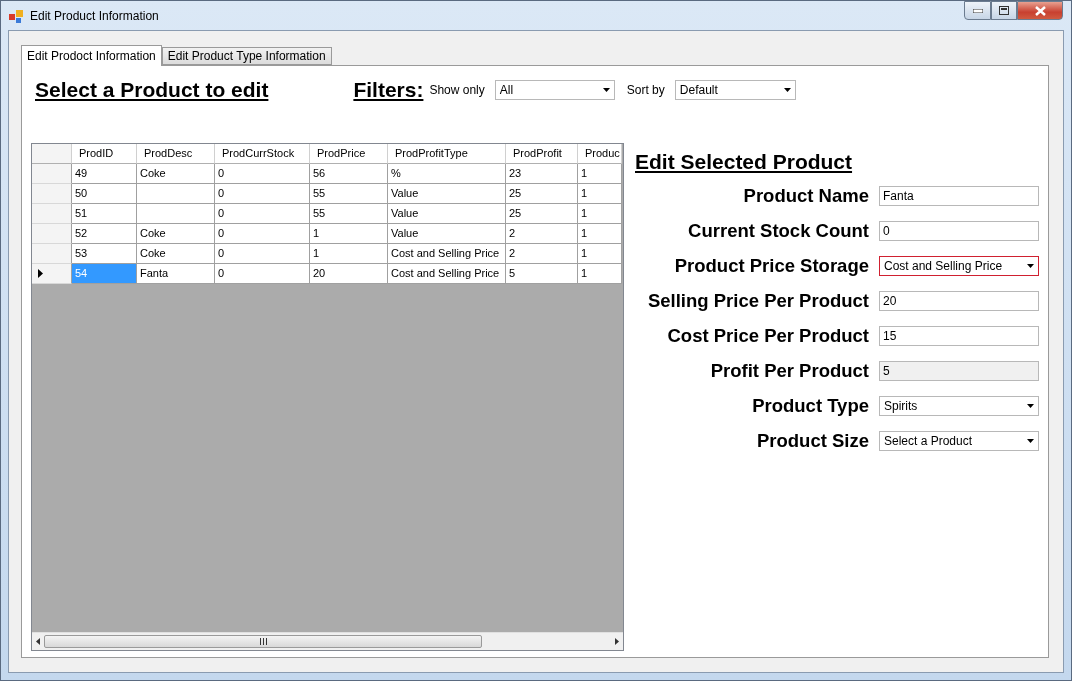 This screenshot has height=681, width=1072. Describe the element at coordinates (789, 370) in the screenshot. I see `field-label: Profit Per Product` at that location.